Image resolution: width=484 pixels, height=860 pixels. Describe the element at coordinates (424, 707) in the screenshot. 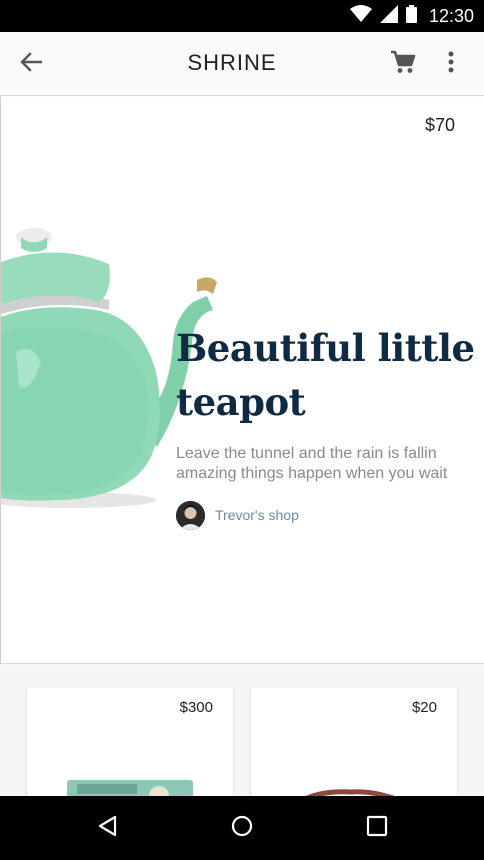

I see `product-price: $20` at that location.